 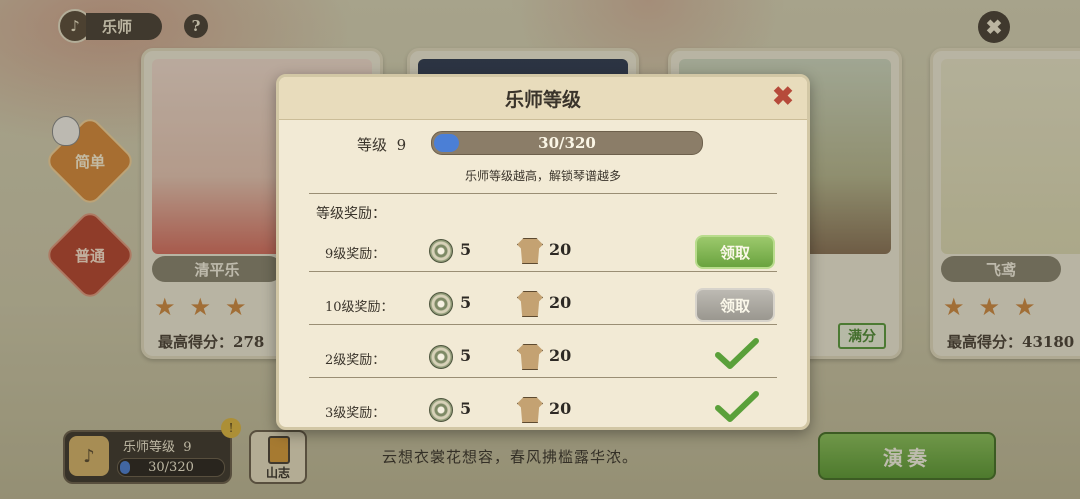 I want to click on reward-level-label: 9级奖励：, so click(x=355, y=254).